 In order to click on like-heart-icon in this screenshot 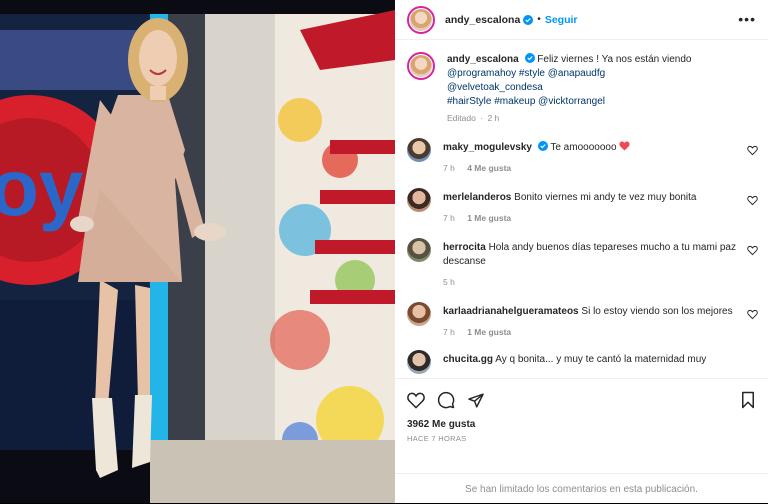, I will do `click(416, 400)`.